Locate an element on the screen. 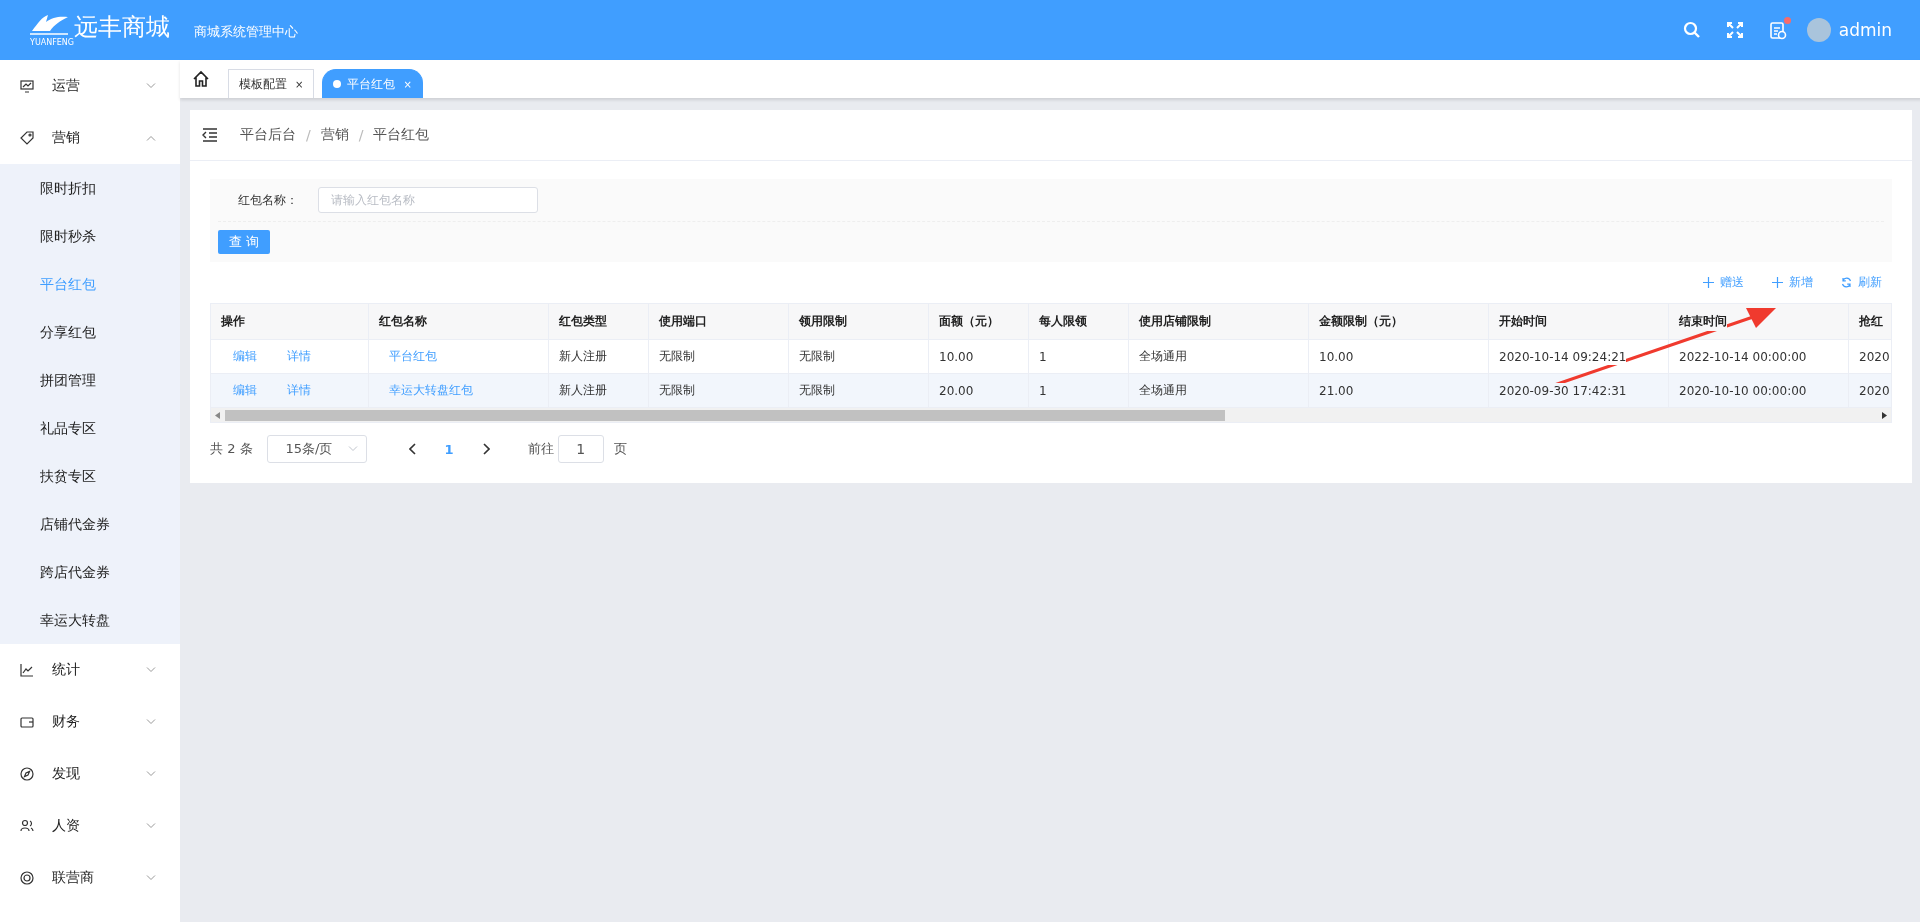 This screenshot has height=922, width=1920. total-count: 共 2 条 is located at coordinates (231, 449).